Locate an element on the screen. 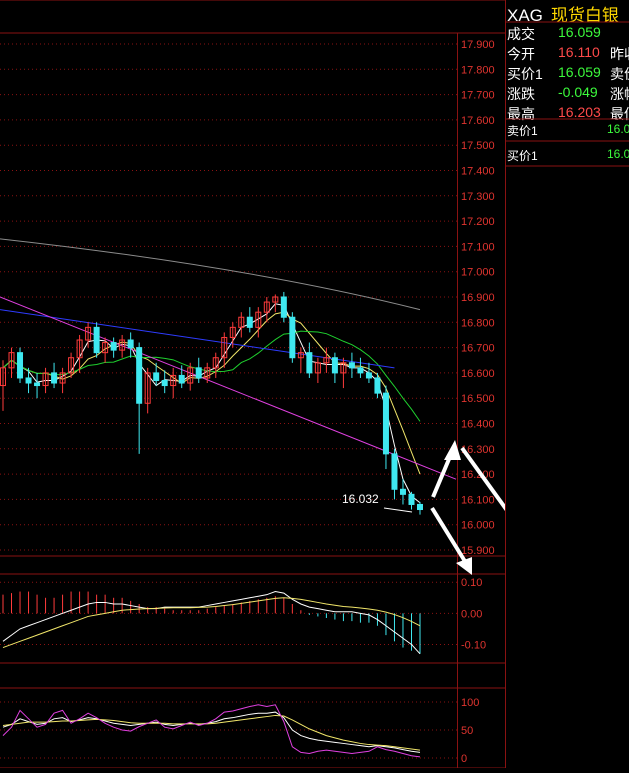  y-tick-label: 16.100 is located at coordinates (478, 500).